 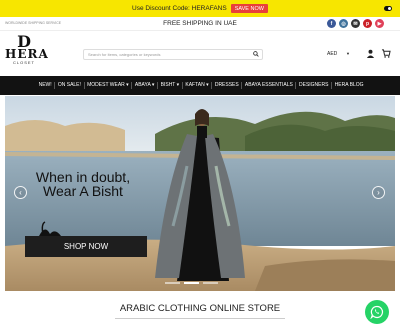 I want to click on divider, so click(x=200, y=318).